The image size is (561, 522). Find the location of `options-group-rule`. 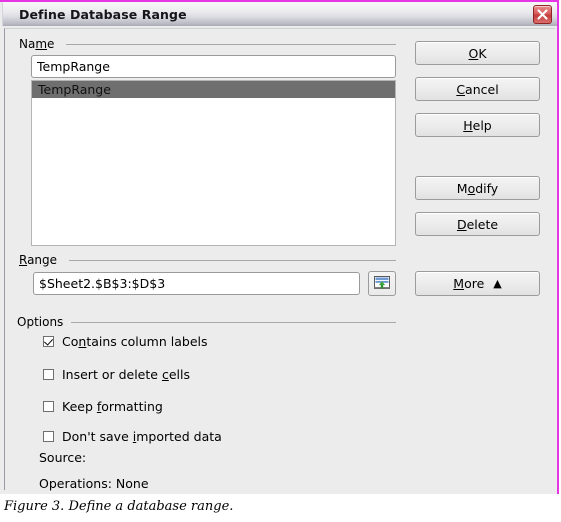

options-group-rule is located at coordinates (233, 322).